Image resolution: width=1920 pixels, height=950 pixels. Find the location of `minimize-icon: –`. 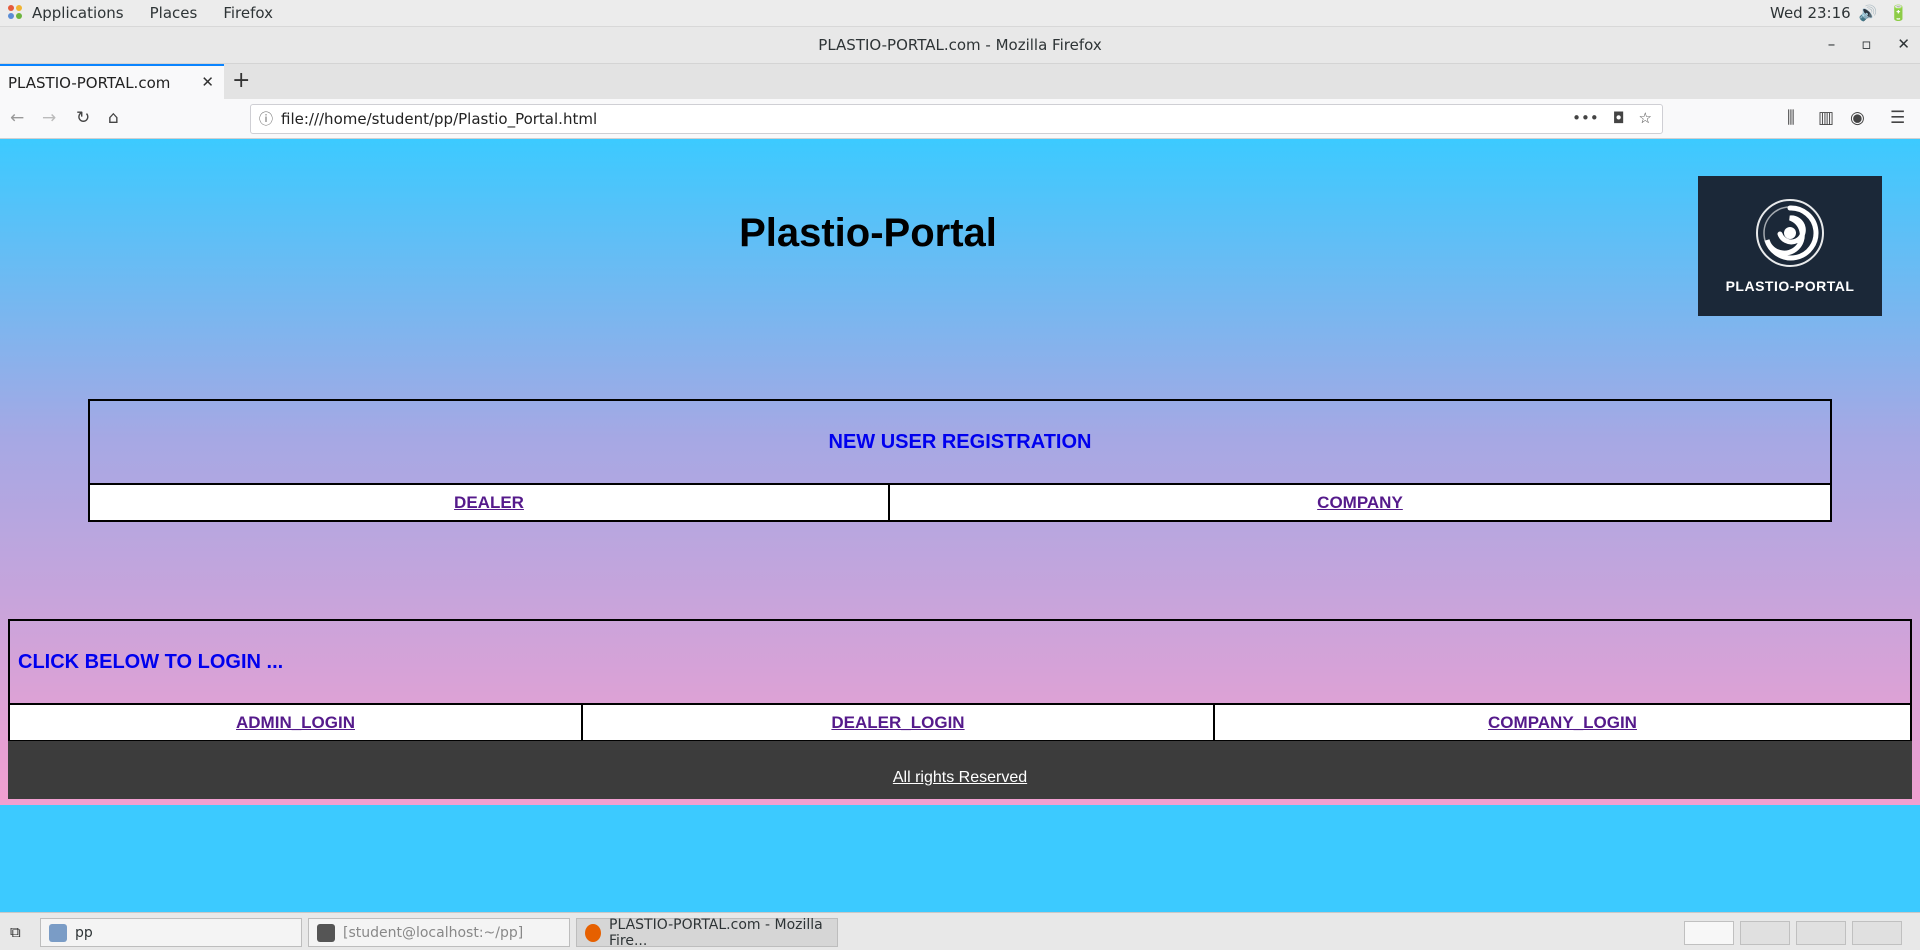

minimize-icon: – is located at coordinates (1832, 44).